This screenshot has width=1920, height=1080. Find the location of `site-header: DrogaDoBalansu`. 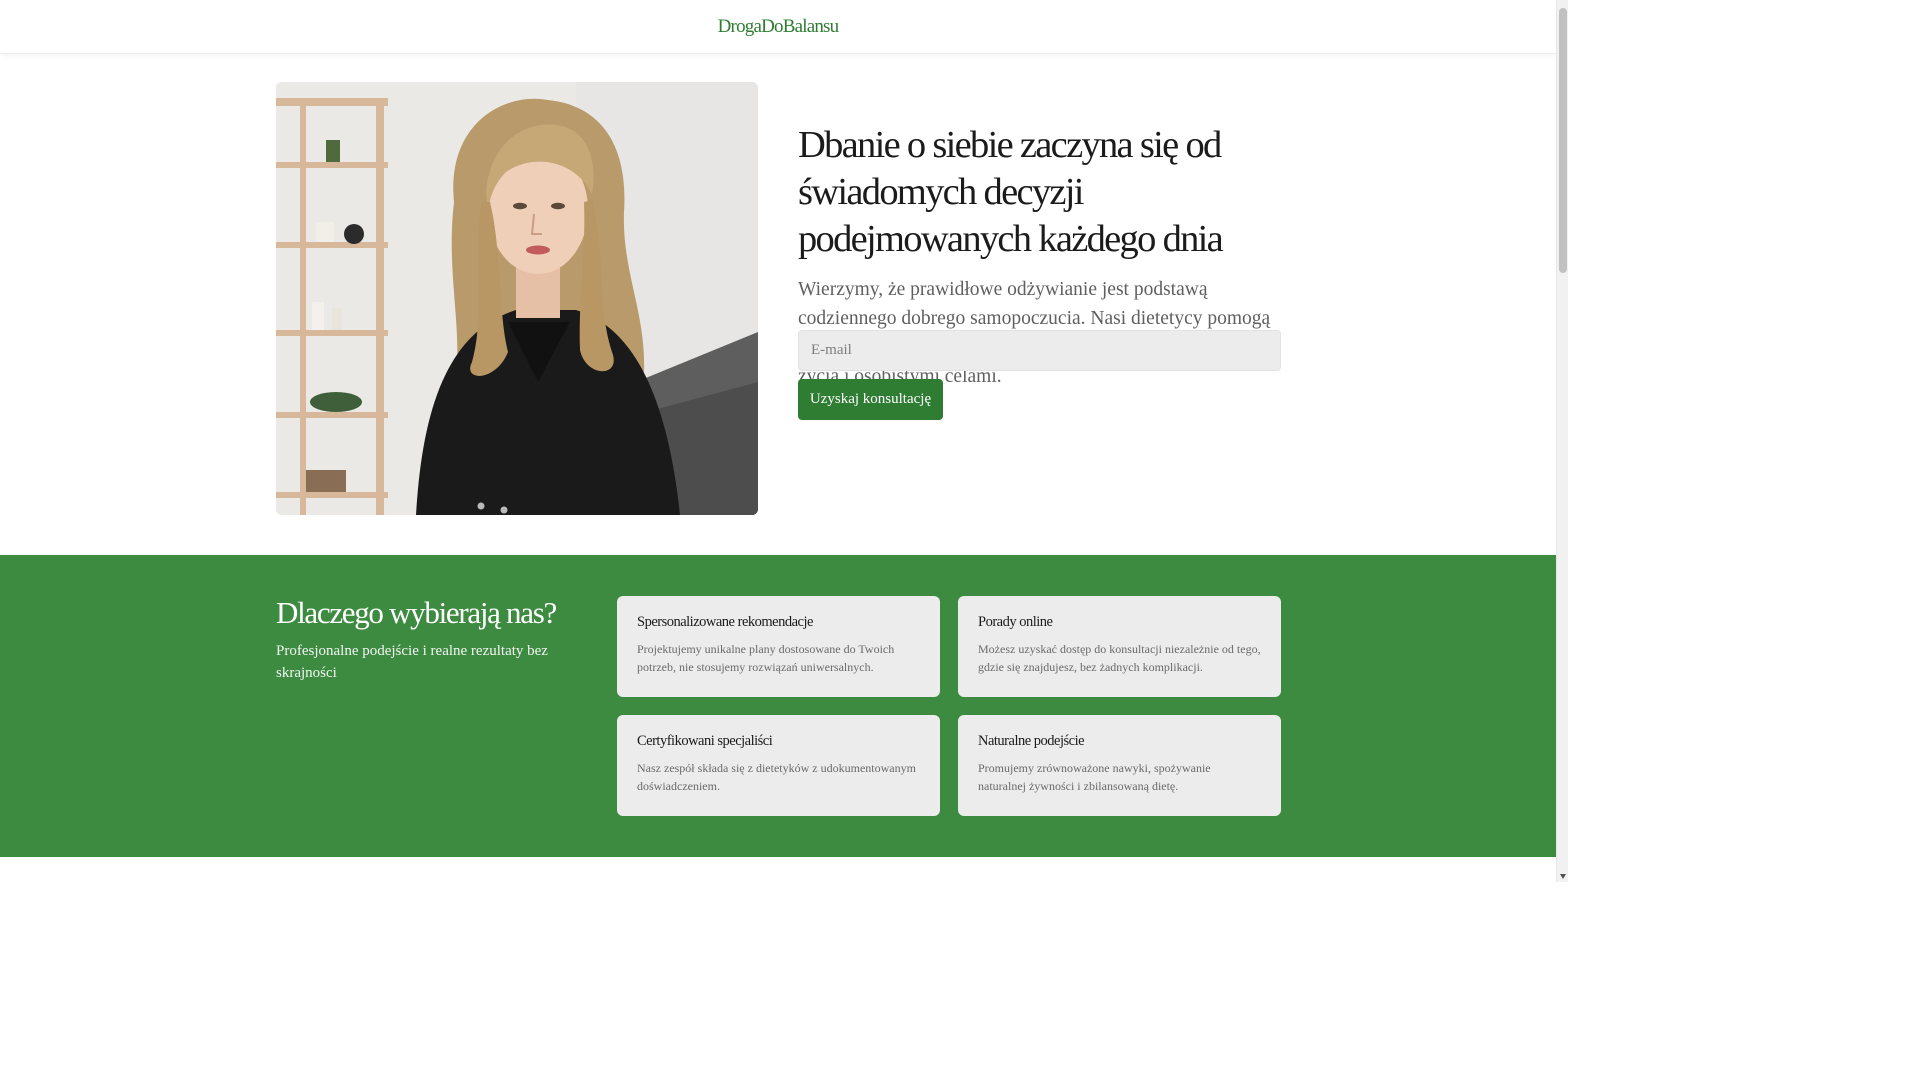

site-header: DrogaDoBalansu is located at coordinates (778, 27).